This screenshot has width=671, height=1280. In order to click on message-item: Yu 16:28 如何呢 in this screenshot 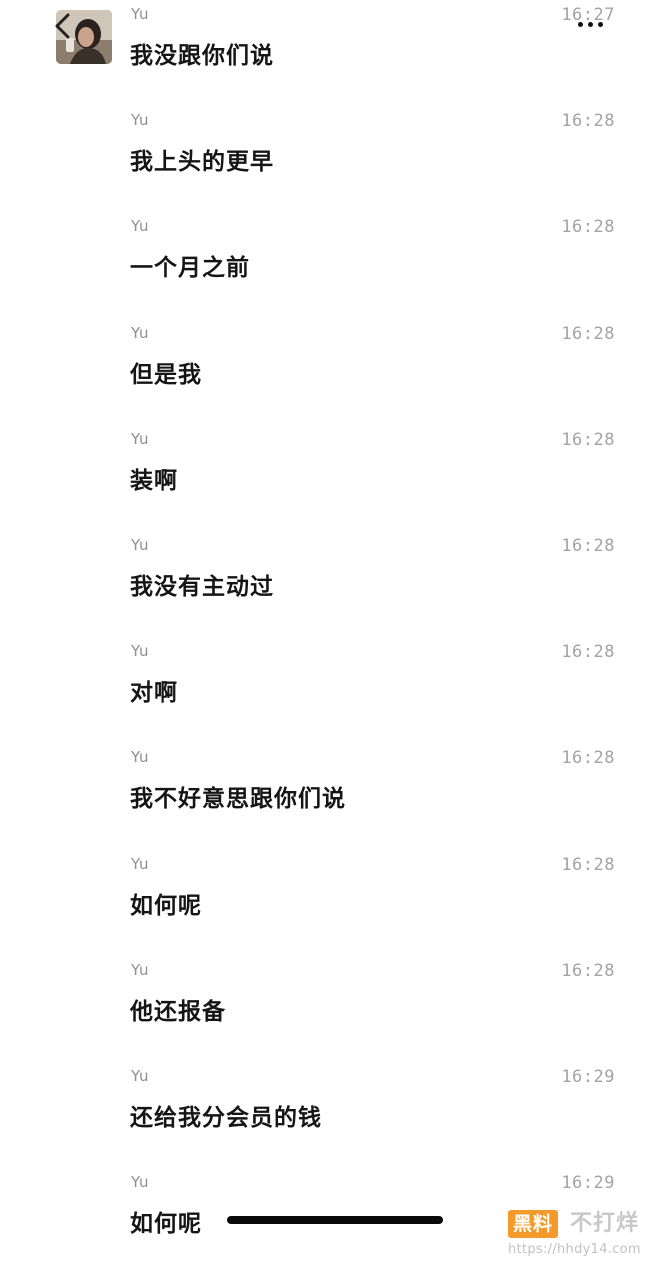, I will do `click(335, 903)`.